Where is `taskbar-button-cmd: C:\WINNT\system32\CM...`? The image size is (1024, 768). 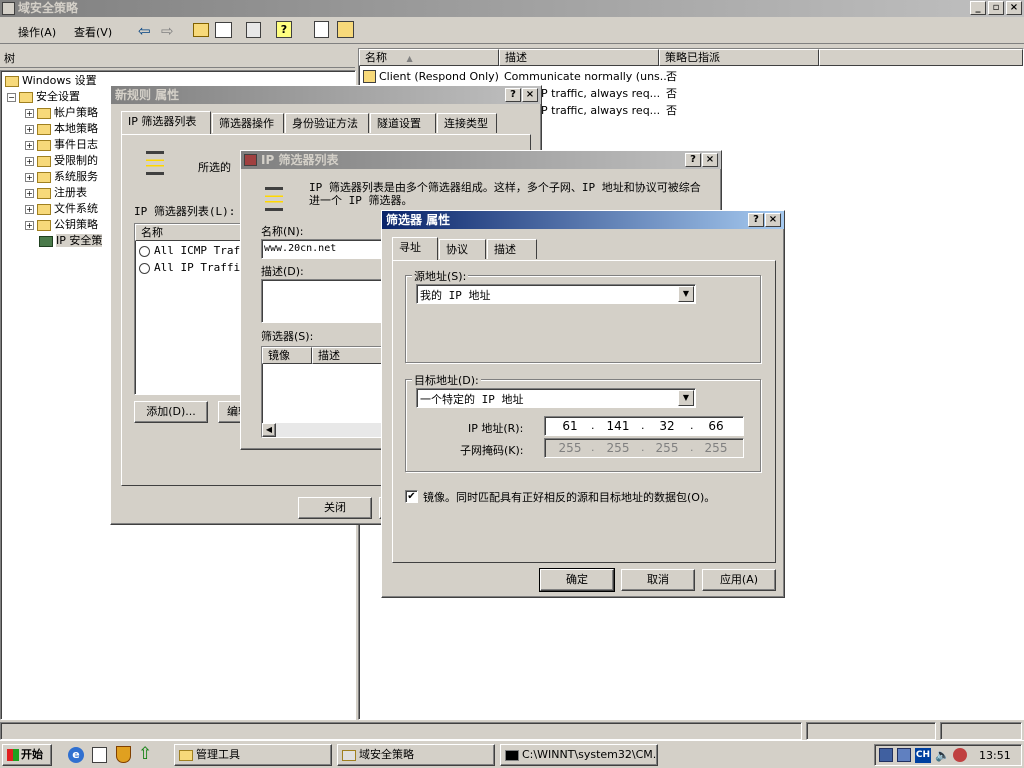 taskbar-button-cmd: C:\WINNT\system32\CM... is located at coordinates (579, 755).